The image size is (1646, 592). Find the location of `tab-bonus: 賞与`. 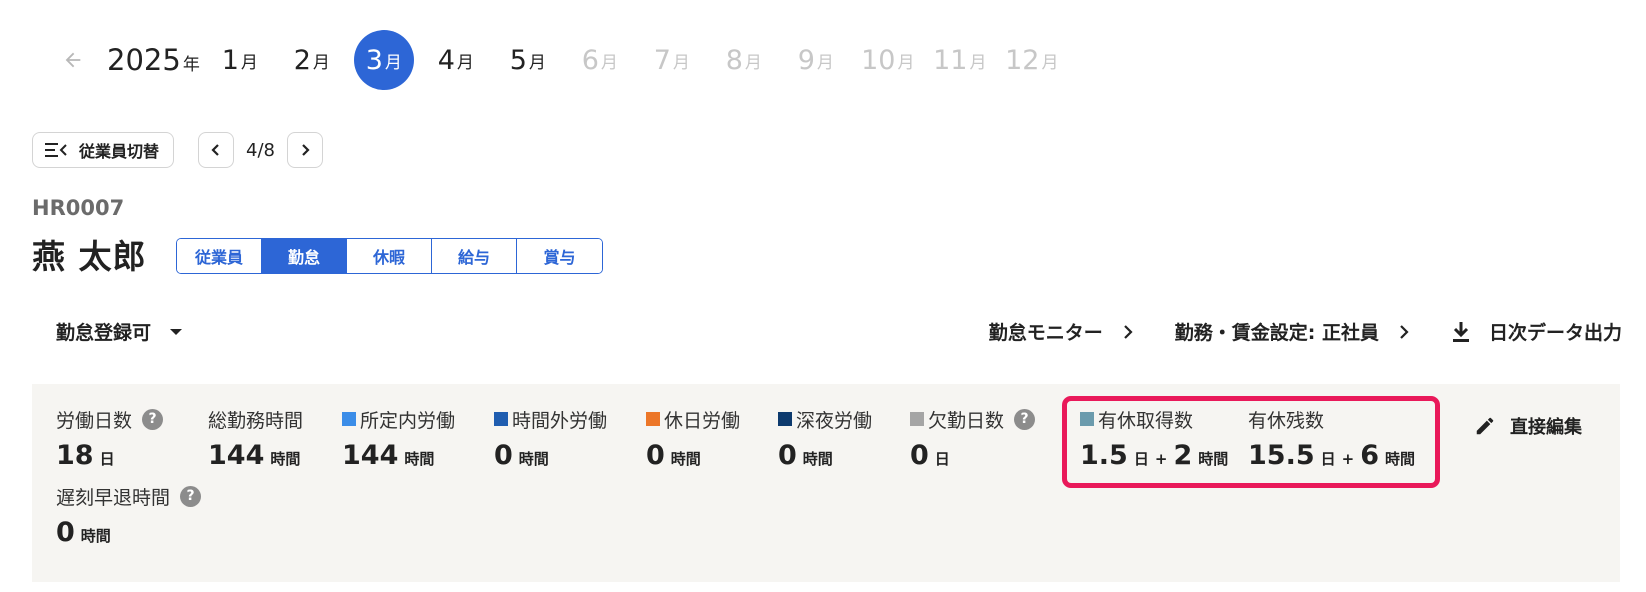

tab-bonus: 賞与 is located at coordinates (559, 256).